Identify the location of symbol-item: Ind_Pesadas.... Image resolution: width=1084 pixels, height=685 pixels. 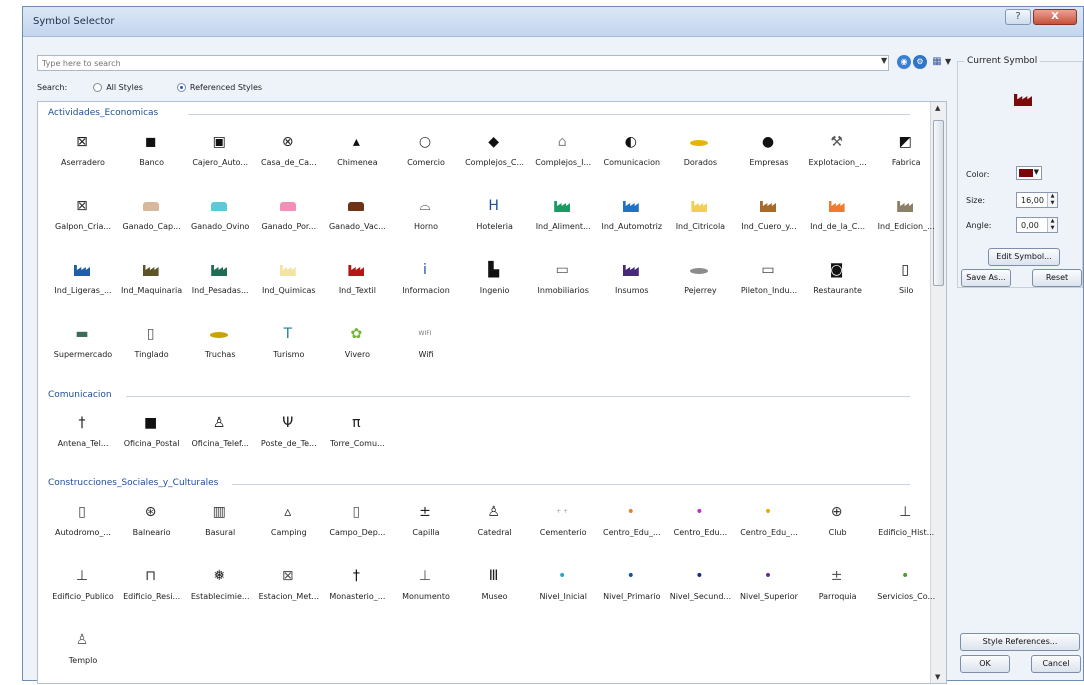
(220, 286).